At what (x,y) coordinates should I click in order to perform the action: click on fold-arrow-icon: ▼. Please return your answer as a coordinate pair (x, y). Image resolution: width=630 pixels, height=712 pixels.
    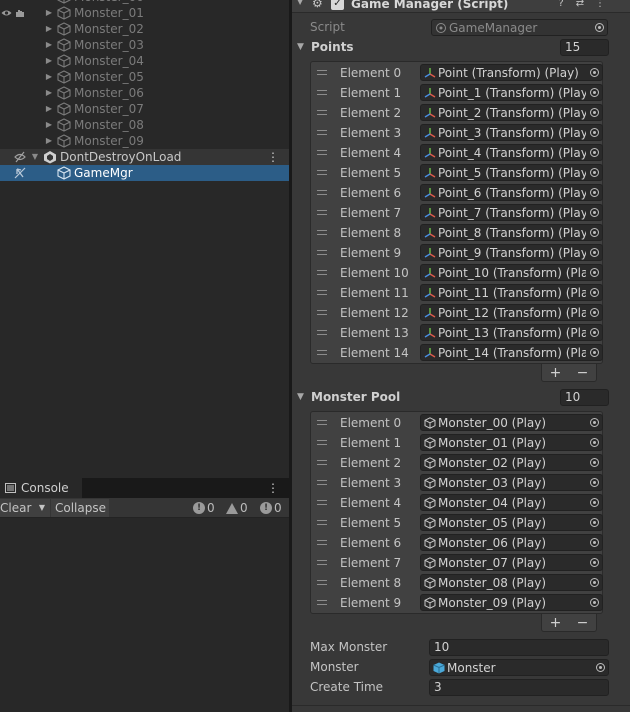
    Looking at the image, I should click on (300, 3).